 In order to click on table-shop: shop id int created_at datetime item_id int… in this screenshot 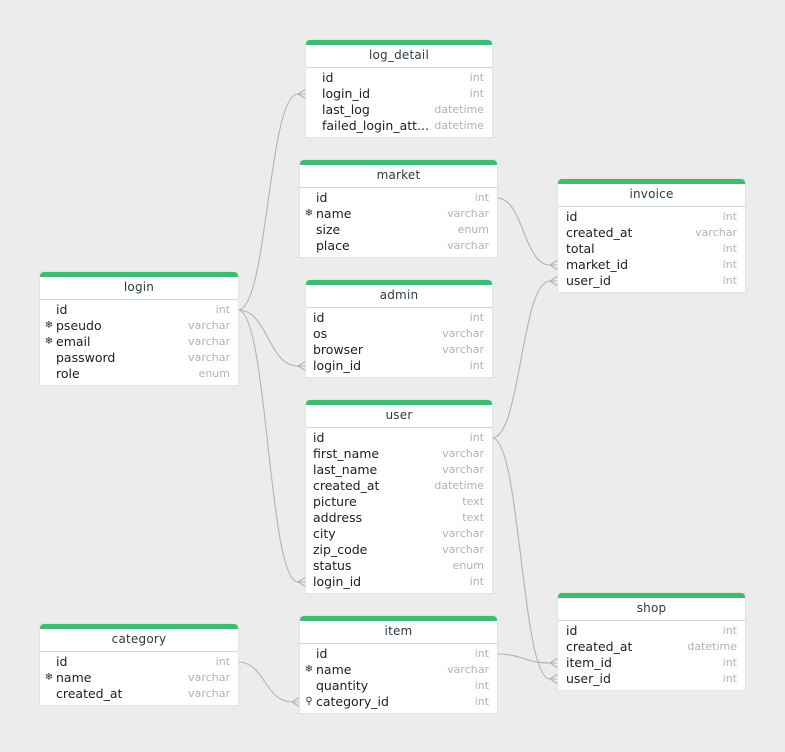, I will do `click(651, 641)`.